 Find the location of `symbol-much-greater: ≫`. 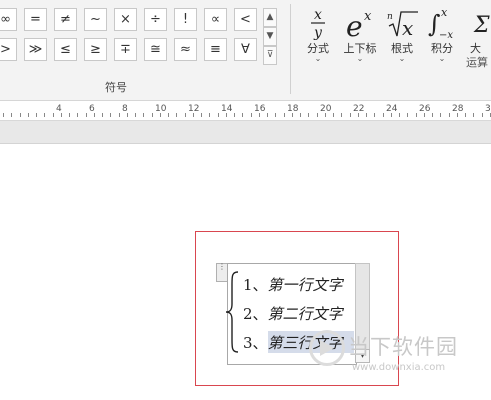

symbol-much-greater: ≫ is located at coordinates (35, 49).